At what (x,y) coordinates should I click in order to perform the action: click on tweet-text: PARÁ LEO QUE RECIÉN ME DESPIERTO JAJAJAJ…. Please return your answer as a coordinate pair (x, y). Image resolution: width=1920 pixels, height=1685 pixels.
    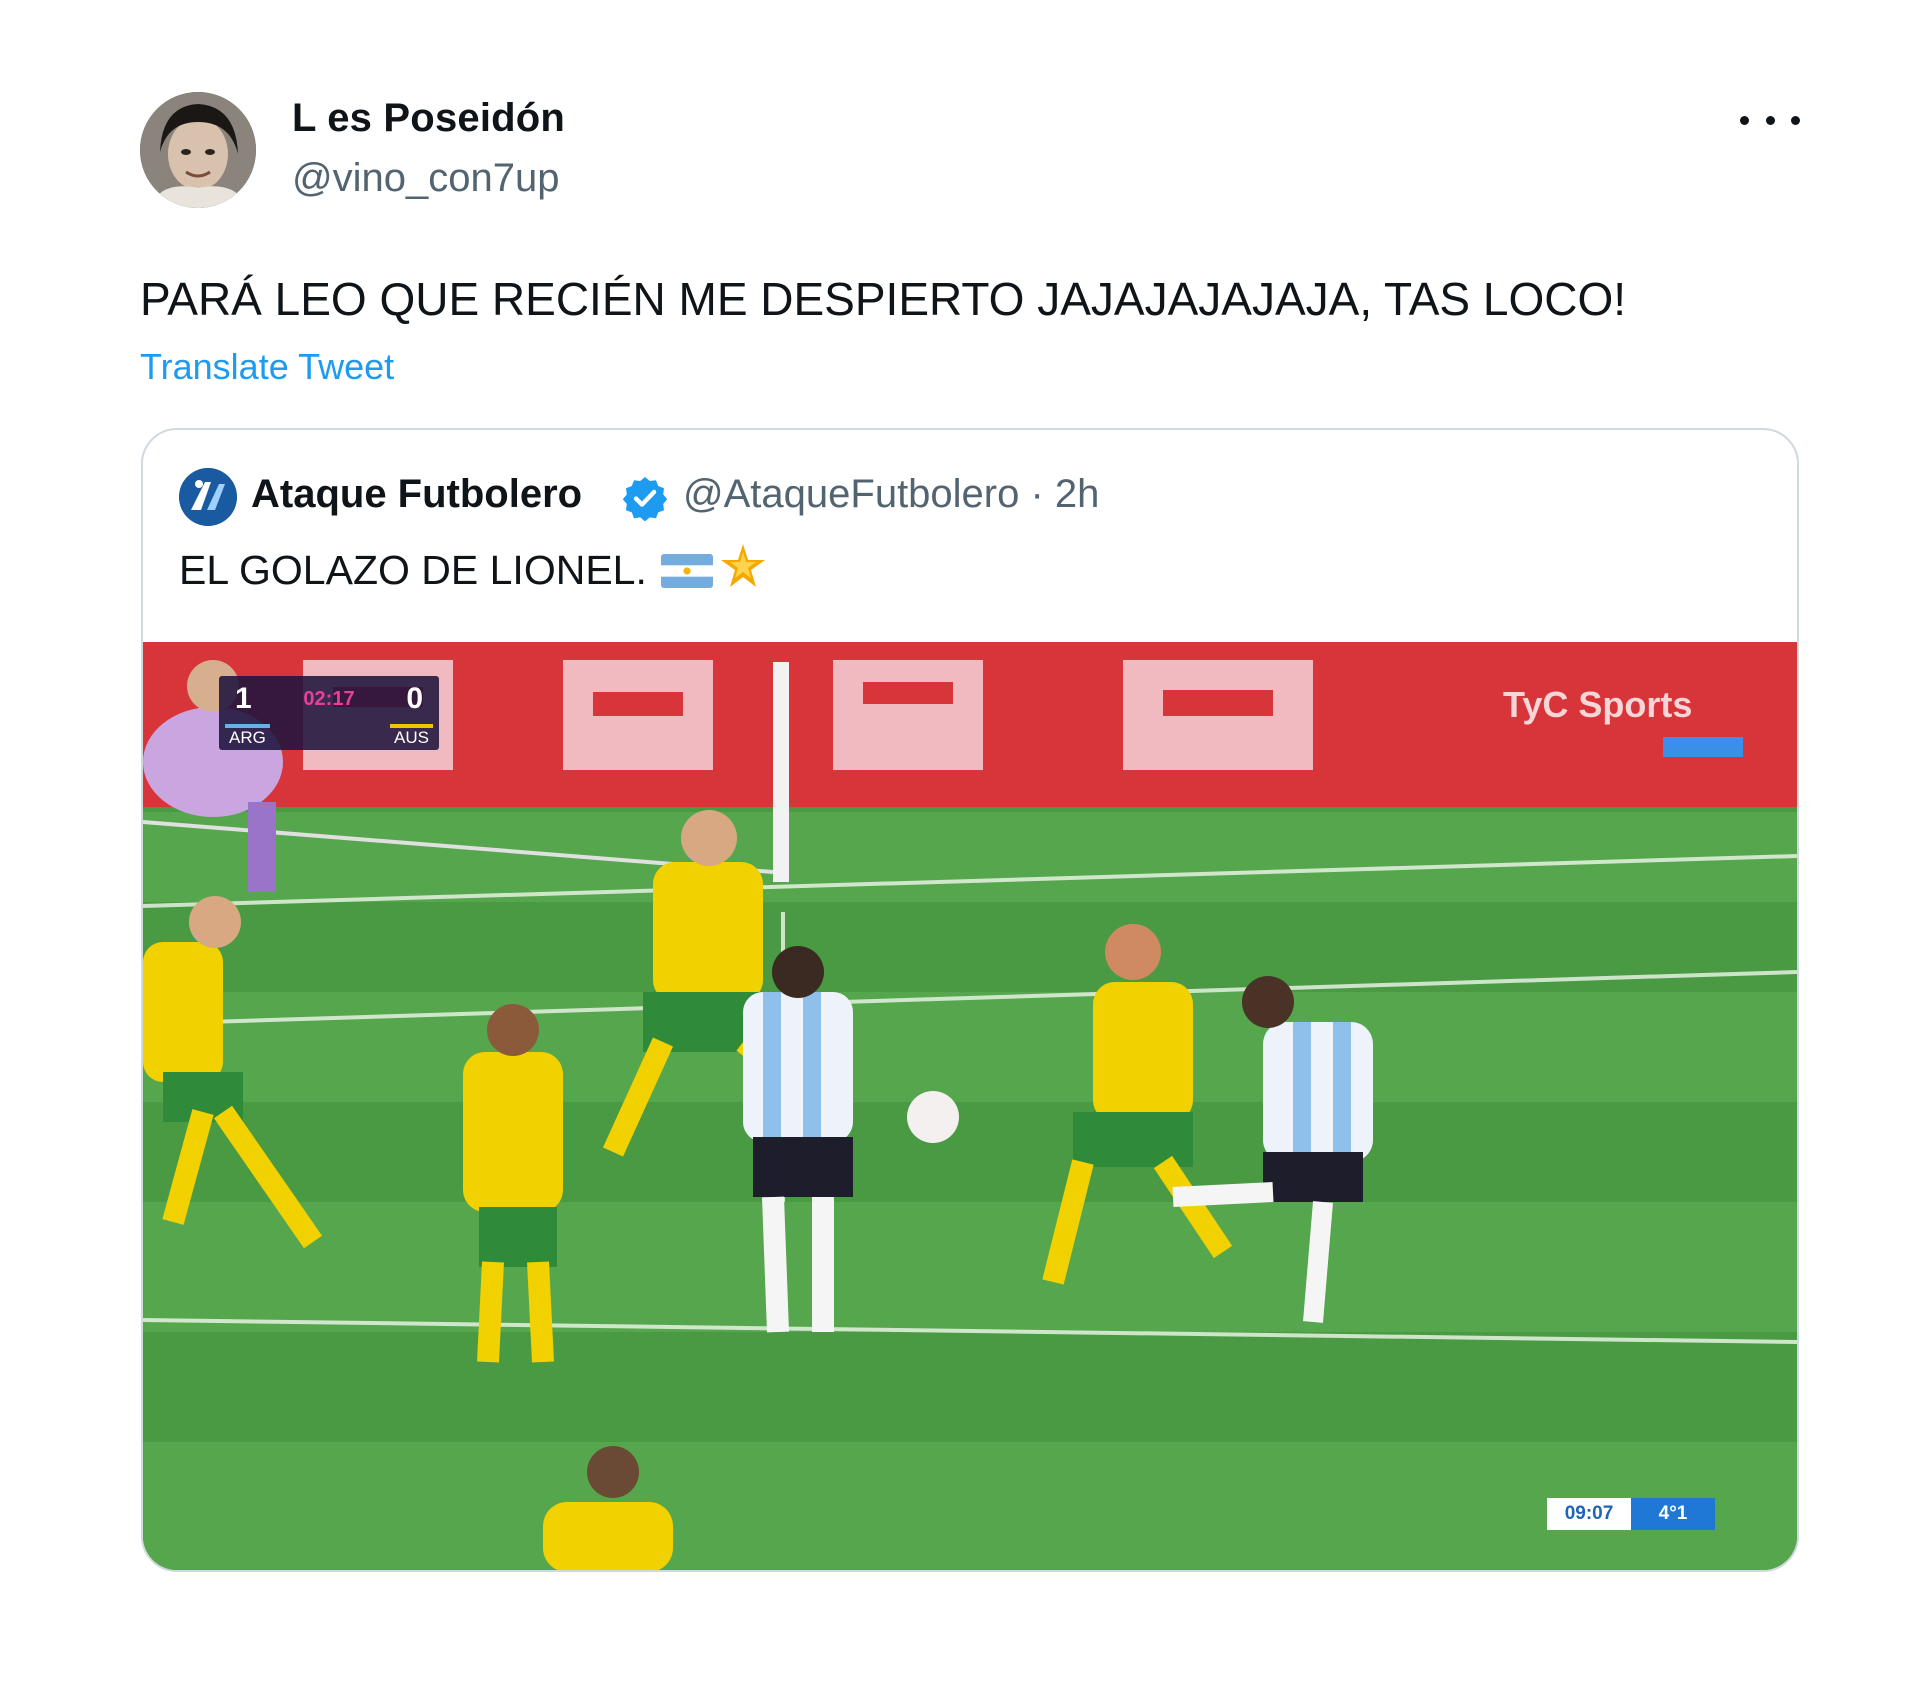
    Looking at the image, I should click on (883, 299).